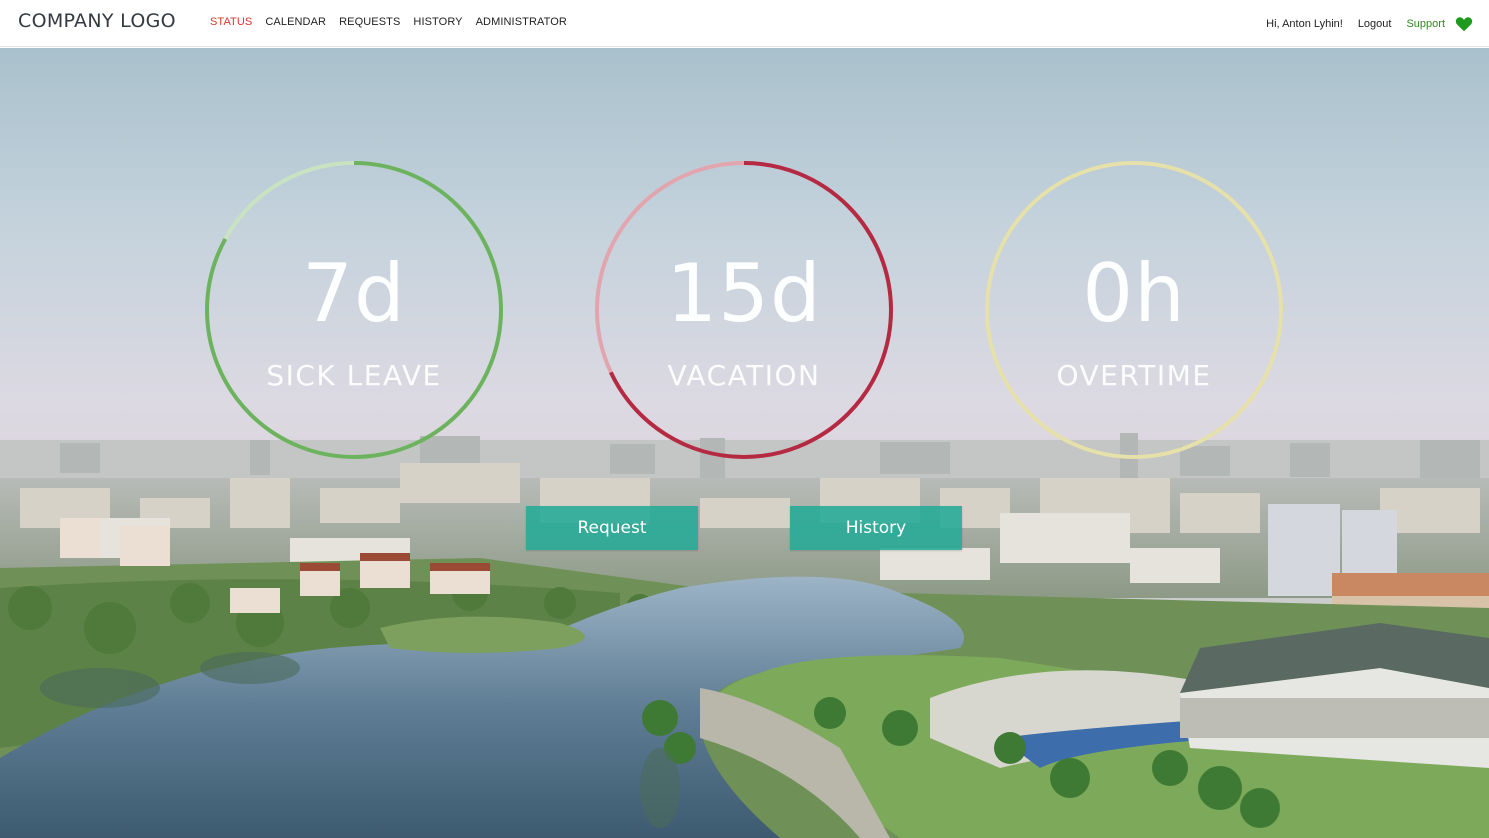 The image size is (1489, 838). I want to click on request-button: Request, so click(612, 528).